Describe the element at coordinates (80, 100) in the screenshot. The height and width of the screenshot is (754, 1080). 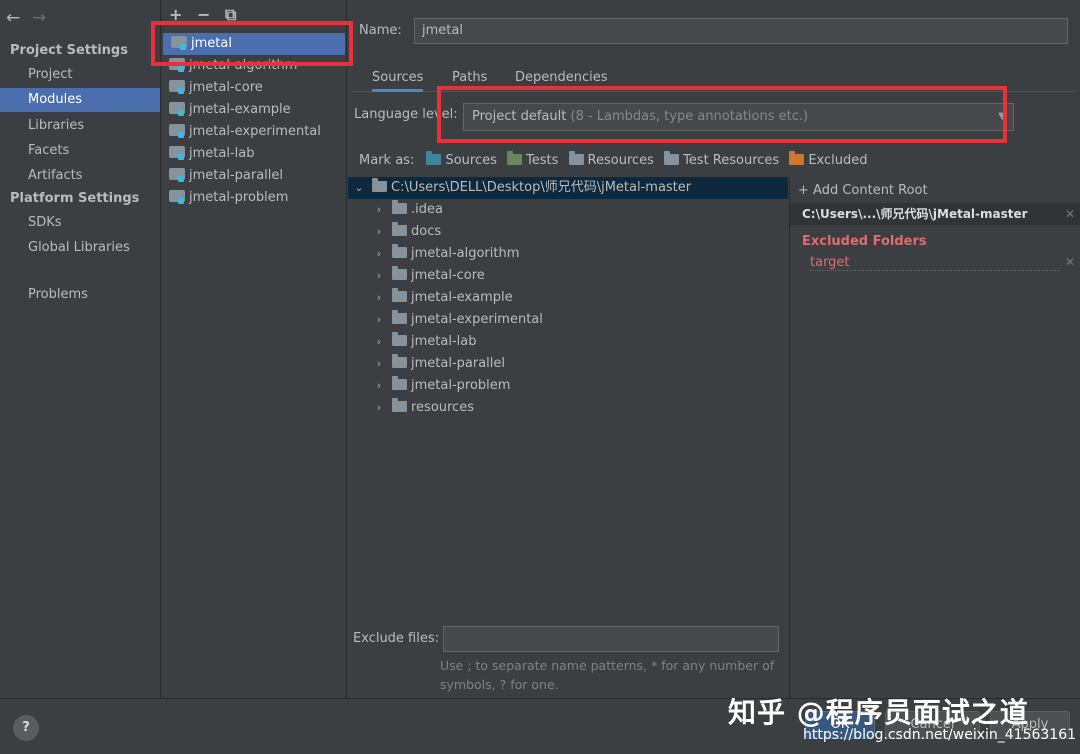
I see `nav-item-modules: Modules` at that location.